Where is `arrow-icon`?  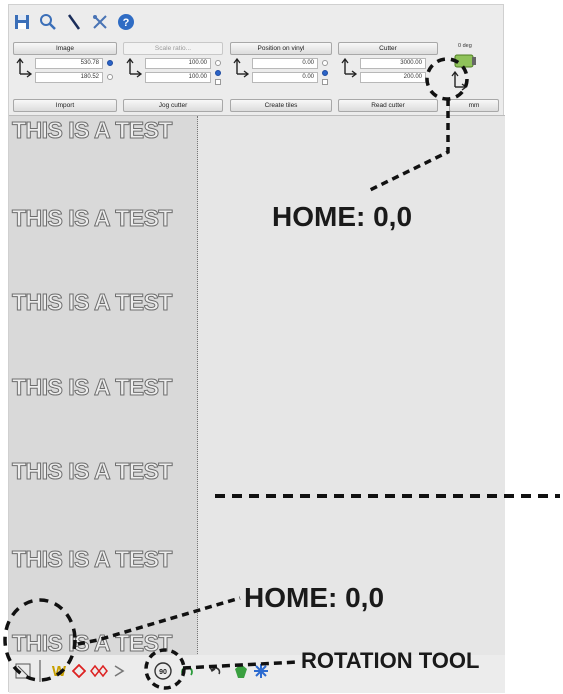 arrow-icon is located at coordinates (119, 671).